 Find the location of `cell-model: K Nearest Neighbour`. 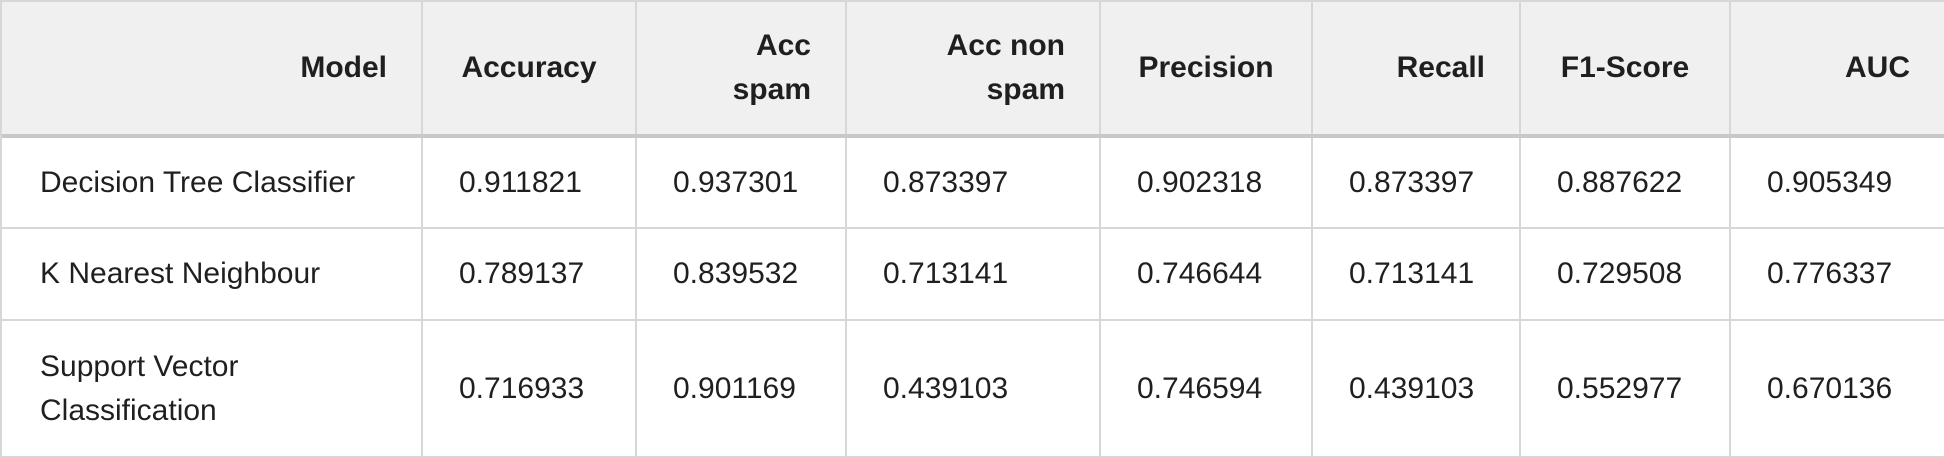

cell-model: K Nearest Neighbour is located at coordinates (212, 274).